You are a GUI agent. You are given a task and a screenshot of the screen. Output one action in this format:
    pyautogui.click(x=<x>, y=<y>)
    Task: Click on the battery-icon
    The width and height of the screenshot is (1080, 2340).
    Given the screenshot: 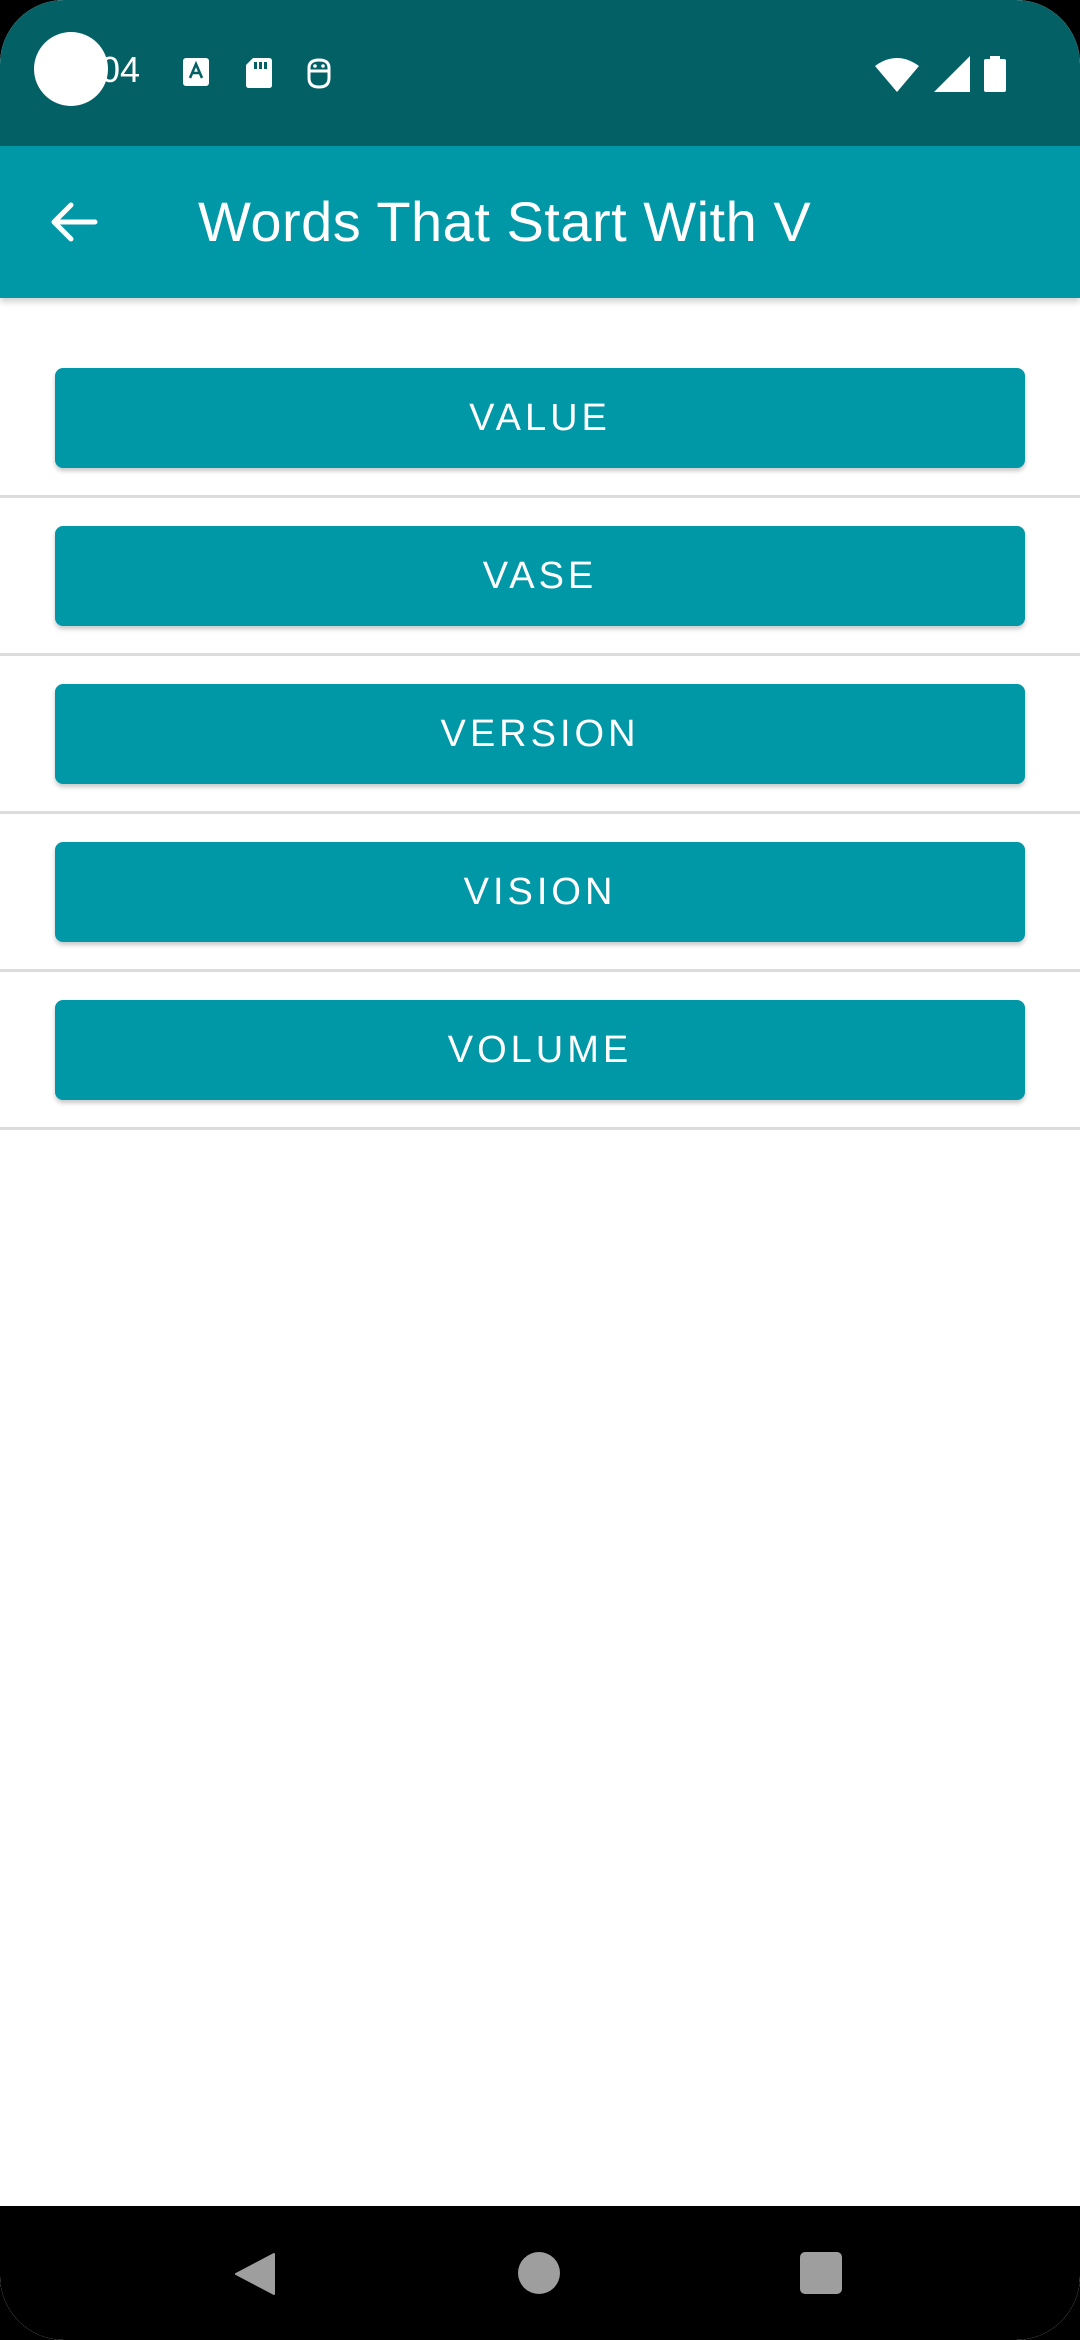 What is the action you would take?
    pyautogui.click(x=995, y=74)
    